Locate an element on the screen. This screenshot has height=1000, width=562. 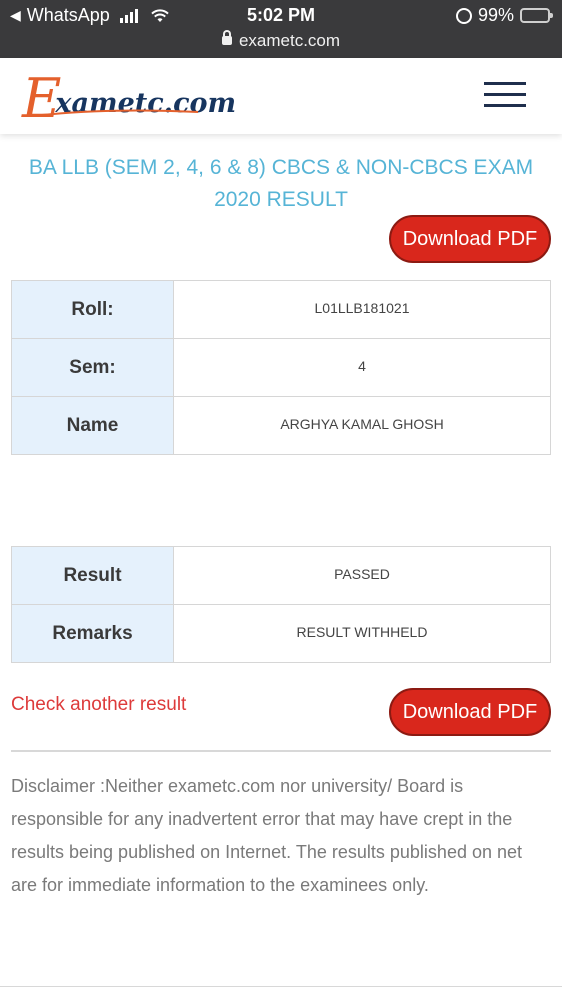
download-pdf-button-bottom: Download PDF is located at coordinates (470, 712).